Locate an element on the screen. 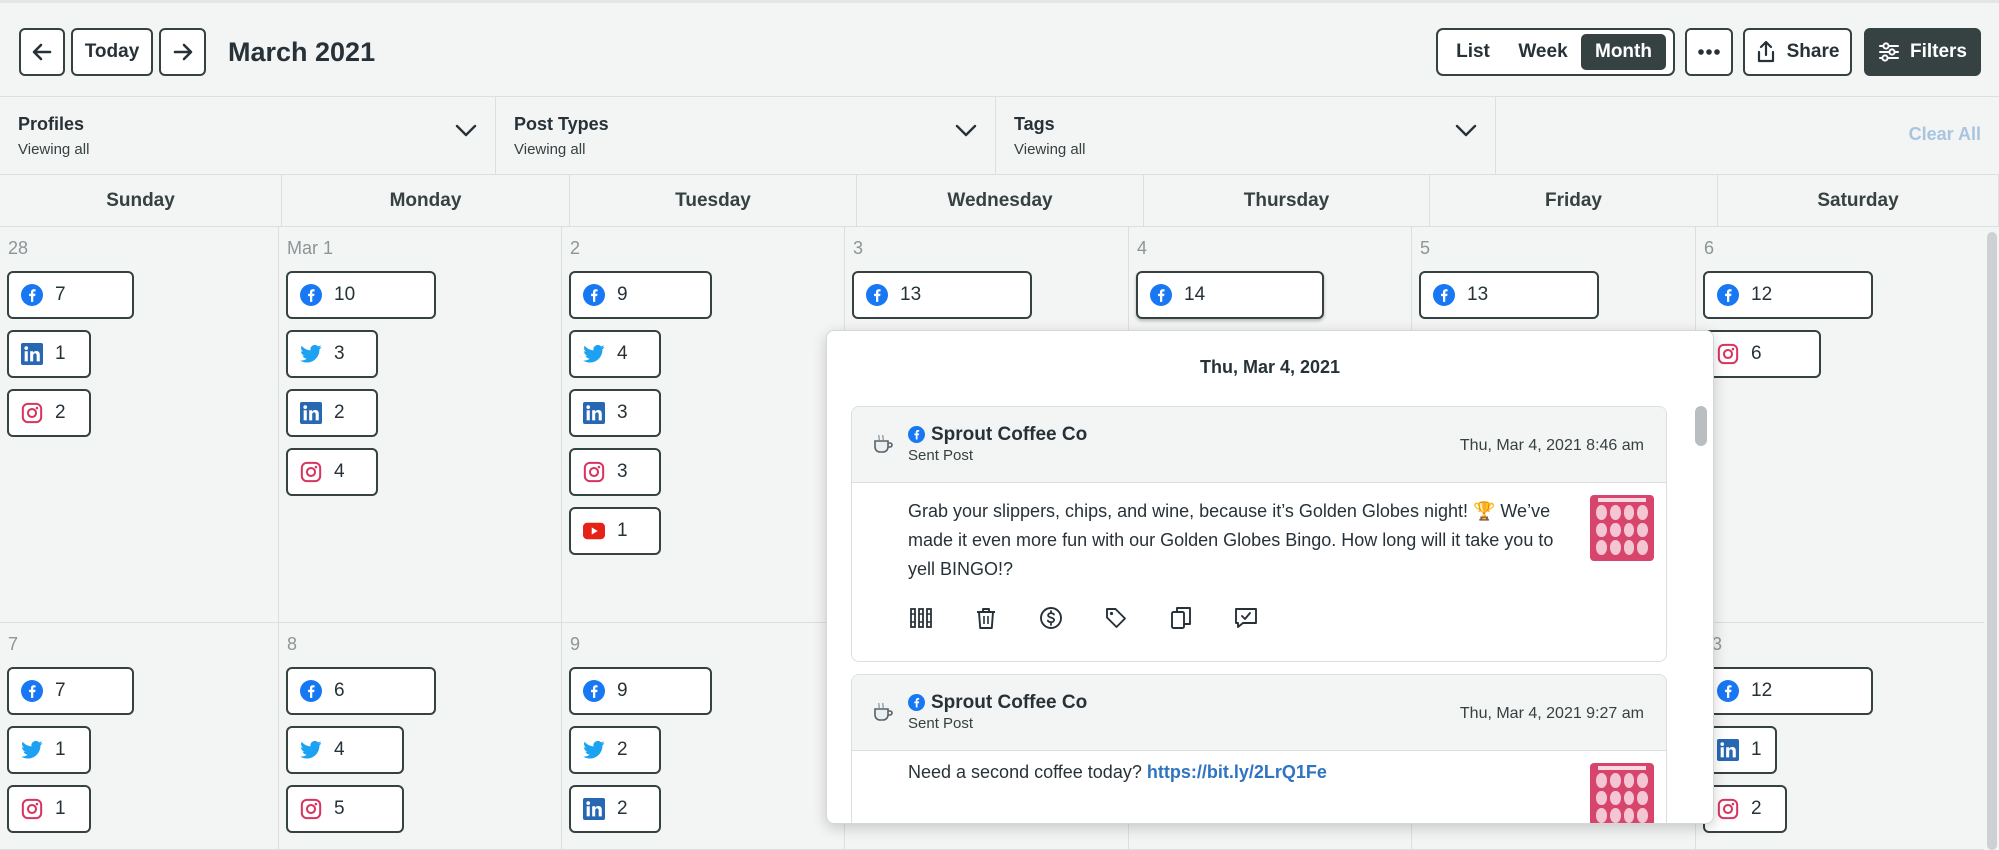 The width and height of the screenshot is (1999, 850). library-icon is located at coordinates (920, 617).